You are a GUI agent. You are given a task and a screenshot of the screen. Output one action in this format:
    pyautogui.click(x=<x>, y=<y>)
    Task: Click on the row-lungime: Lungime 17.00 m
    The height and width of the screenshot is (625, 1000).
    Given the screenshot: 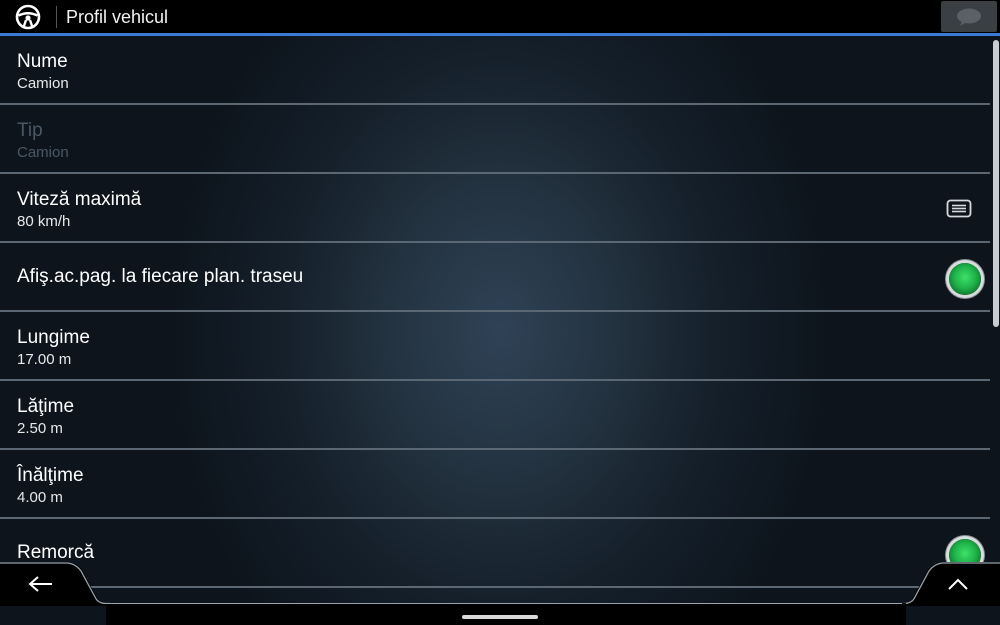 What is the action you would take?
    pyautogui.click(x=495, y=346)
    